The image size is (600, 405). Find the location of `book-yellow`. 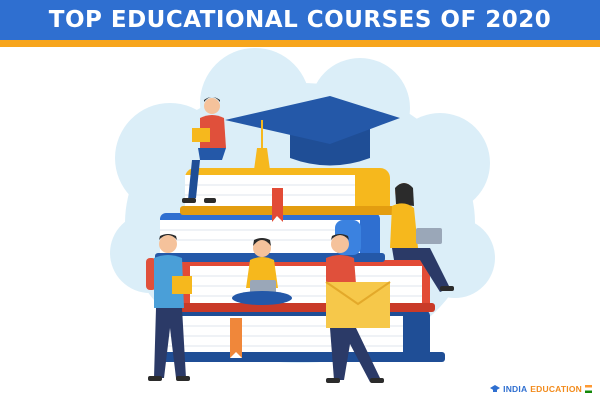

book-yellow is located at coordinates (287, 195).